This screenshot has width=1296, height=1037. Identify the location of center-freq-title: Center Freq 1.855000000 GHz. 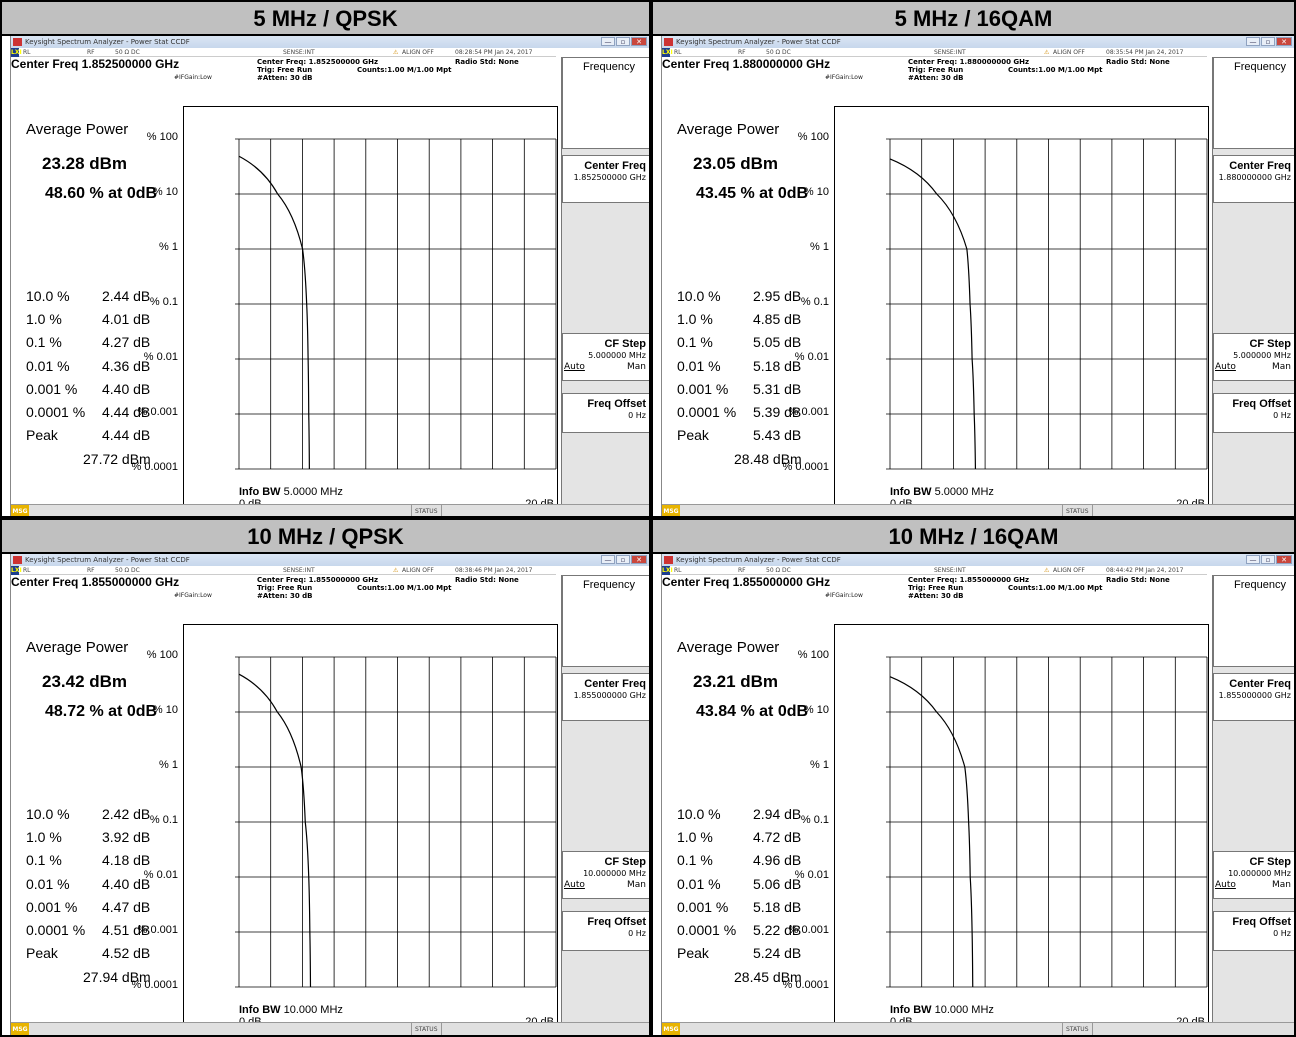
(746, 582).